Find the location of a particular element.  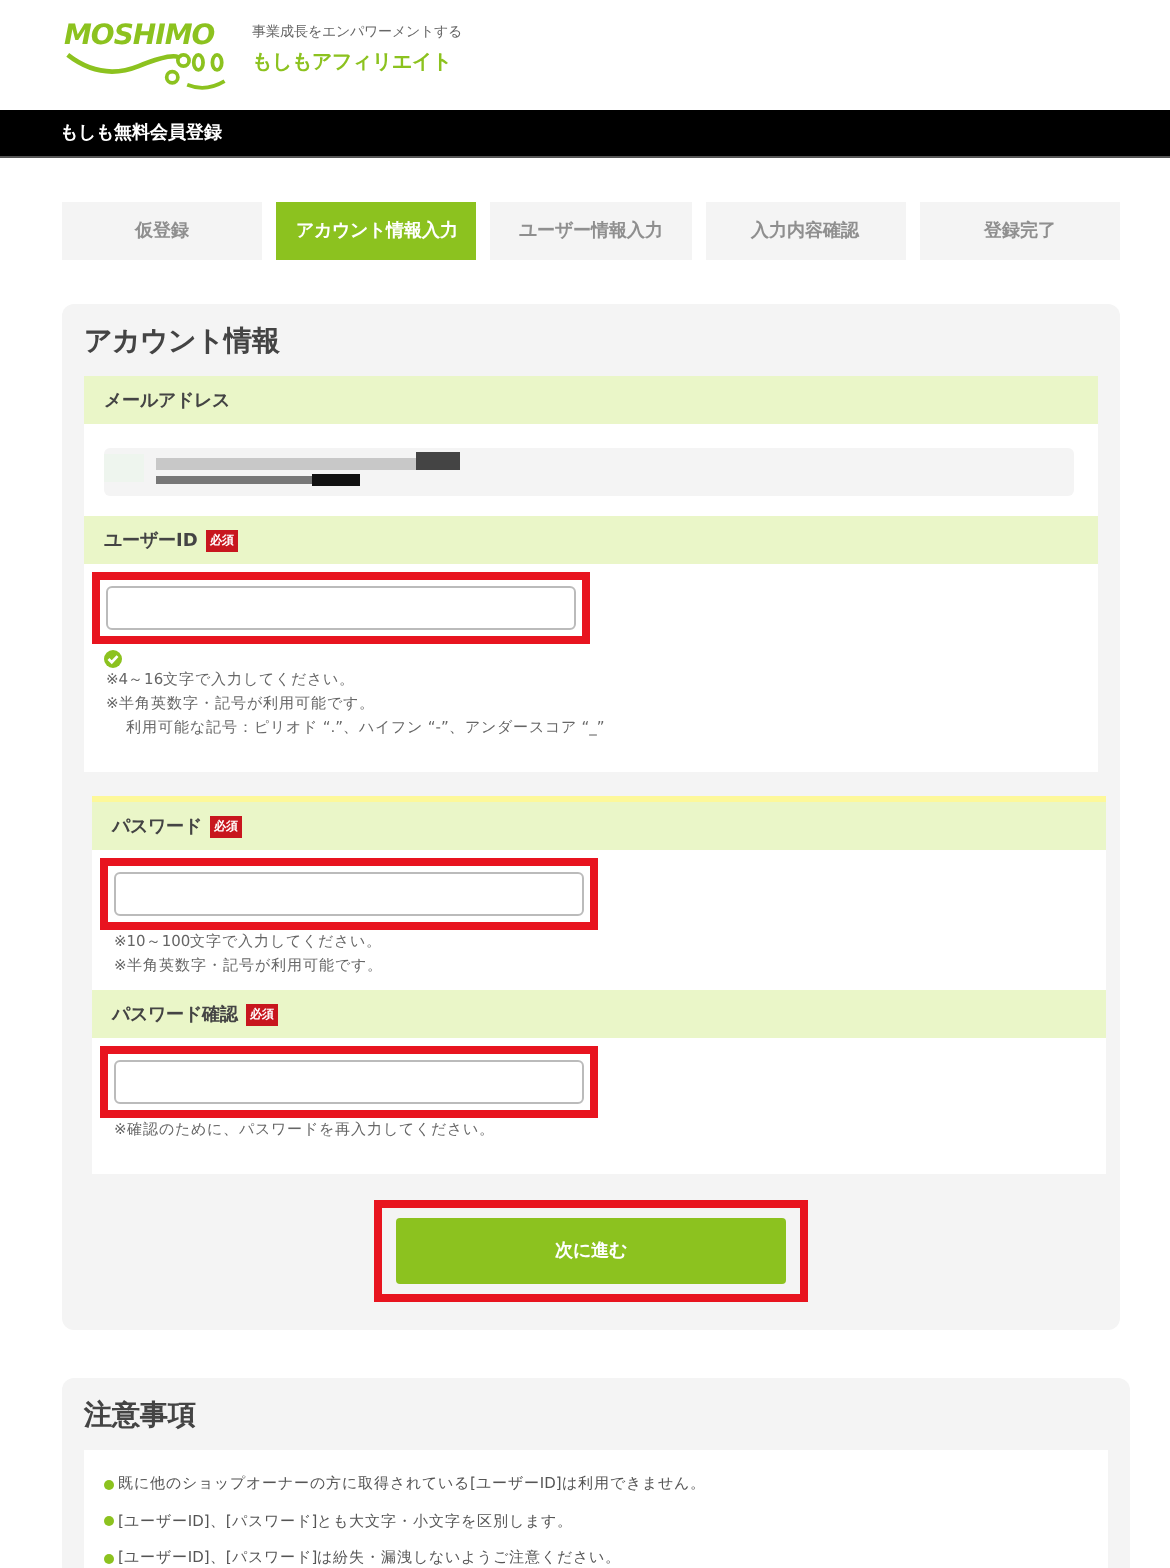

field-label: パスワード is located at coordinates (157, 827).